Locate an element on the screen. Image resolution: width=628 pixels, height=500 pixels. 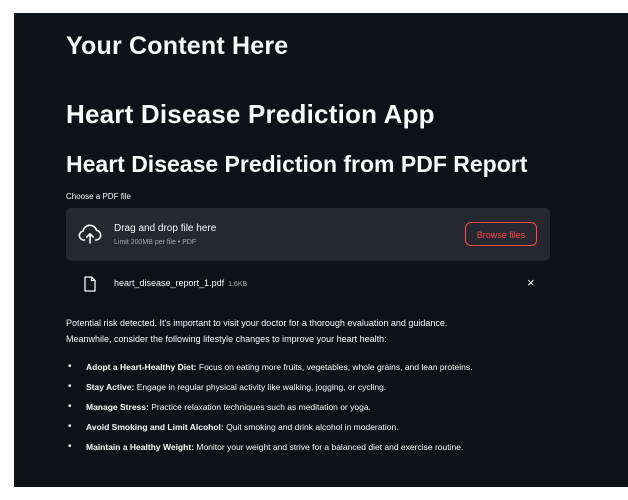
tip-title: Manage Stress: is located at coordinates (117, 407).